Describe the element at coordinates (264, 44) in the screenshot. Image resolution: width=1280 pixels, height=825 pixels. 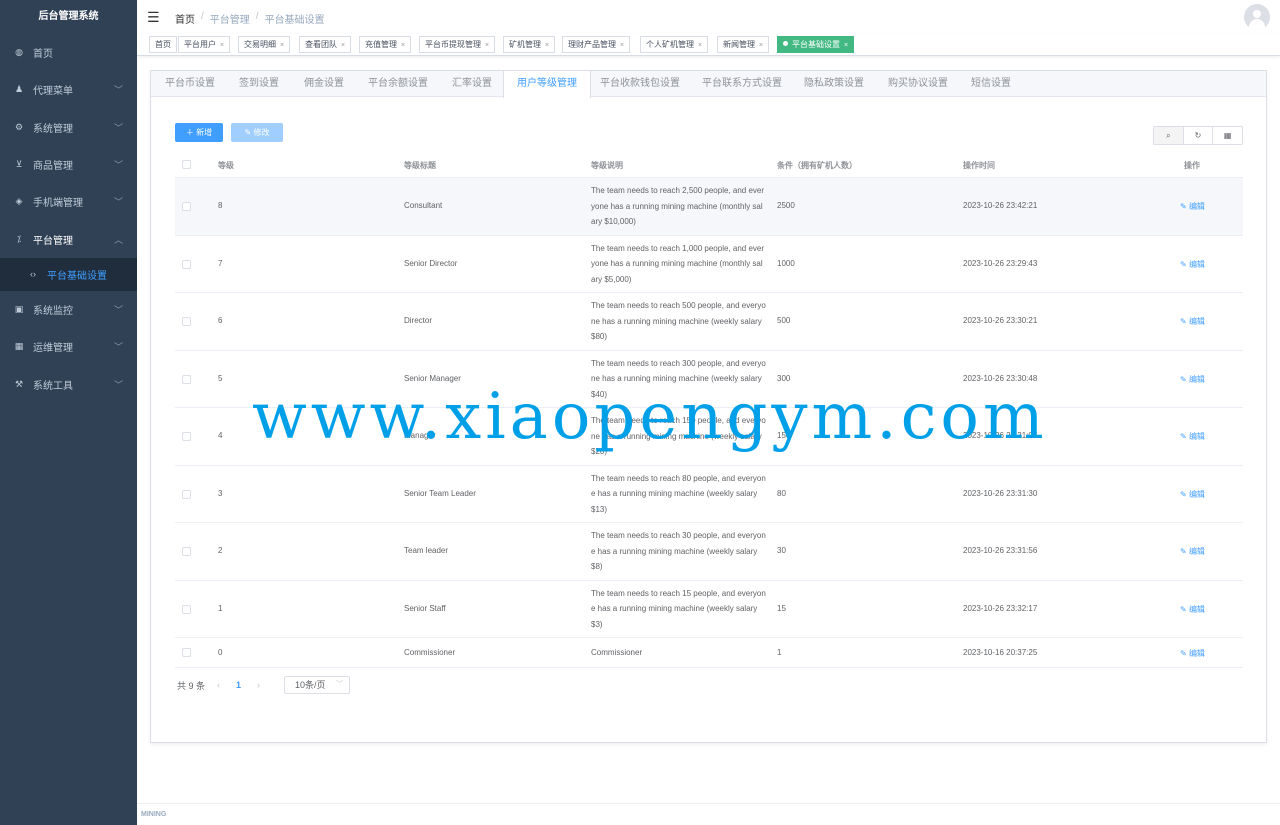
I see `tag-transactions: 交易明细 ×` at that location.